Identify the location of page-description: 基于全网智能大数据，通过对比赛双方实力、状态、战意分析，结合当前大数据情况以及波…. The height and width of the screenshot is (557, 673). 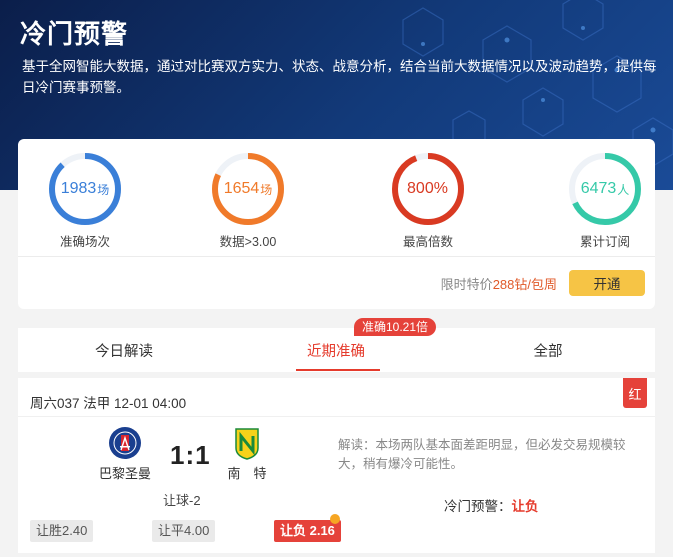
(339, 77).